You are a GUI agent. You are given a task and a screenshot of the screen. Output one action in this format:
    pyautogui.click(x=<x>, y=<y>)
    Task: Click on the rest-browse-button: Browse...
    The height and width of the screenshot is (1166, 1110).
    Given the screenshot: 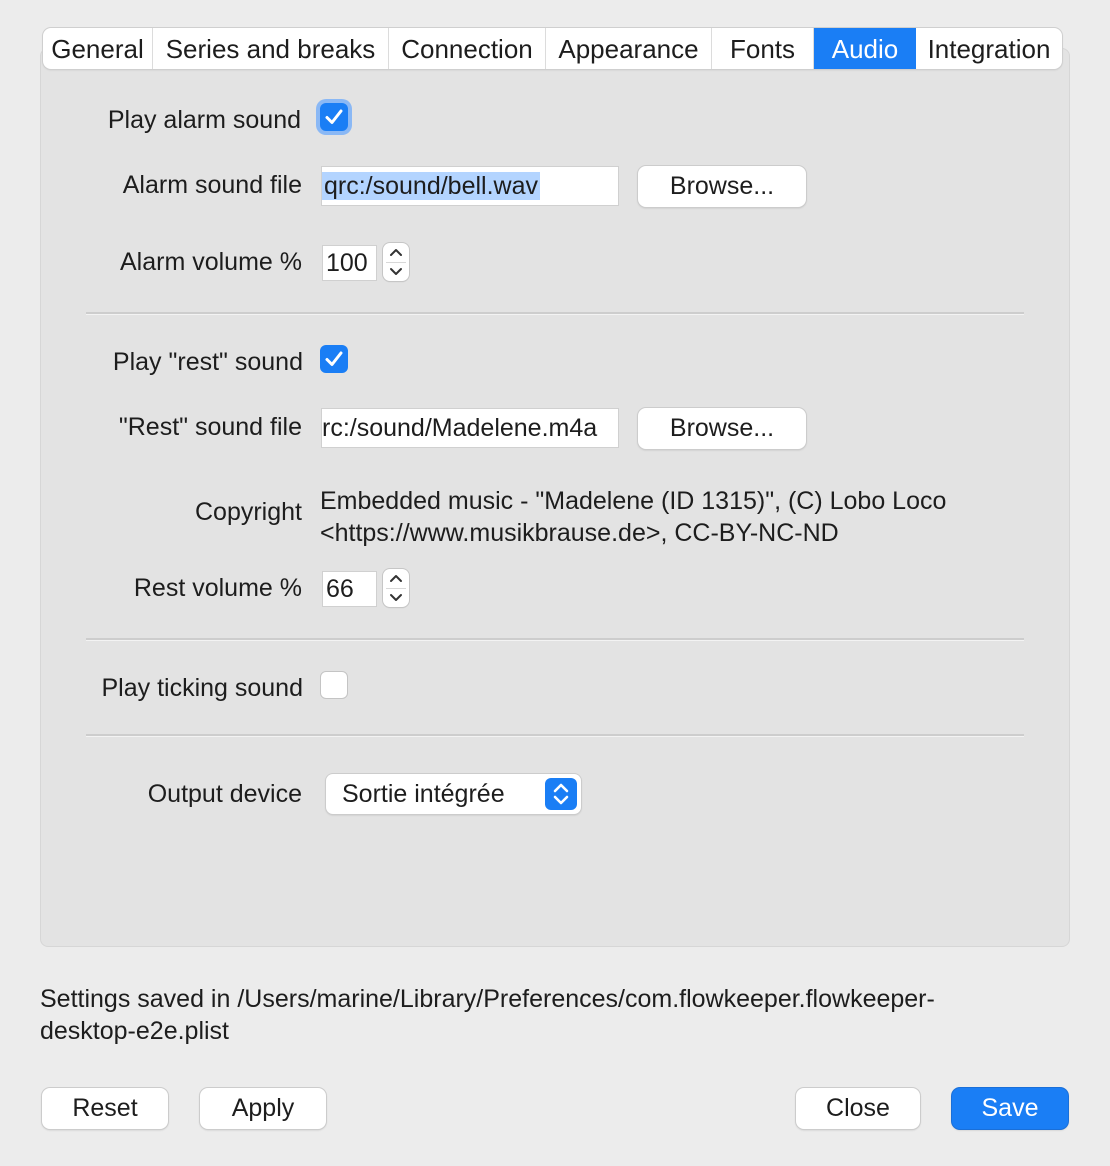 What is the action you would take?
    pyautogui.click(x=722, y=428)
    